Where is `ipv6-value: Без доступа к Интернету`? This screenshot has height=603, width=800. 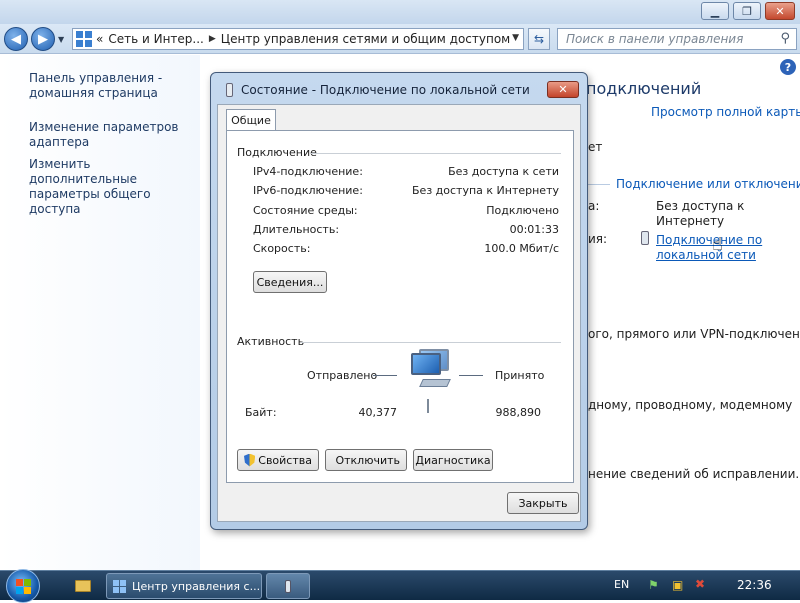 ipv6-value: Без доступа к Интернету is located at coordinates (485, 190).